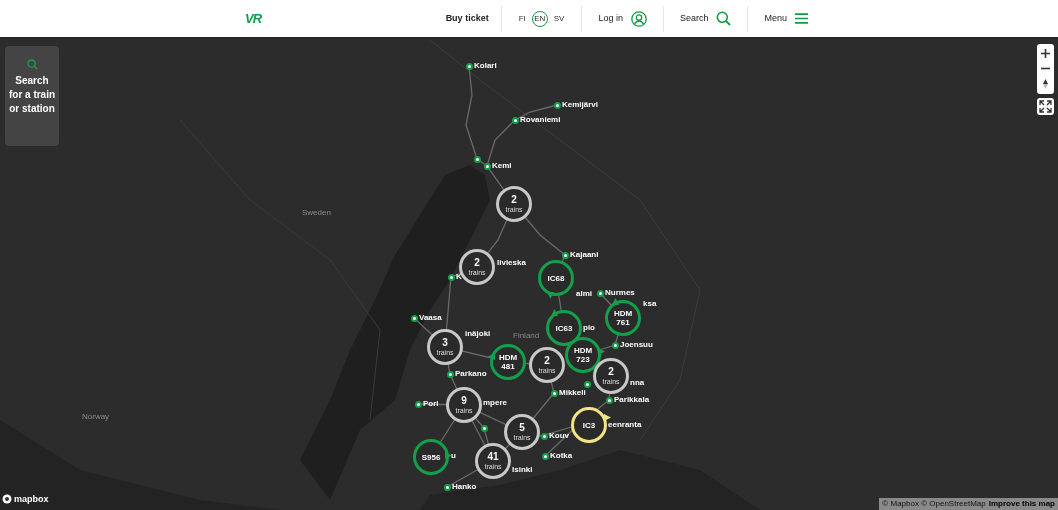  Describe the element at coordinates (495, 403) in the screenshot. I see `station-name: mpere` at that location.